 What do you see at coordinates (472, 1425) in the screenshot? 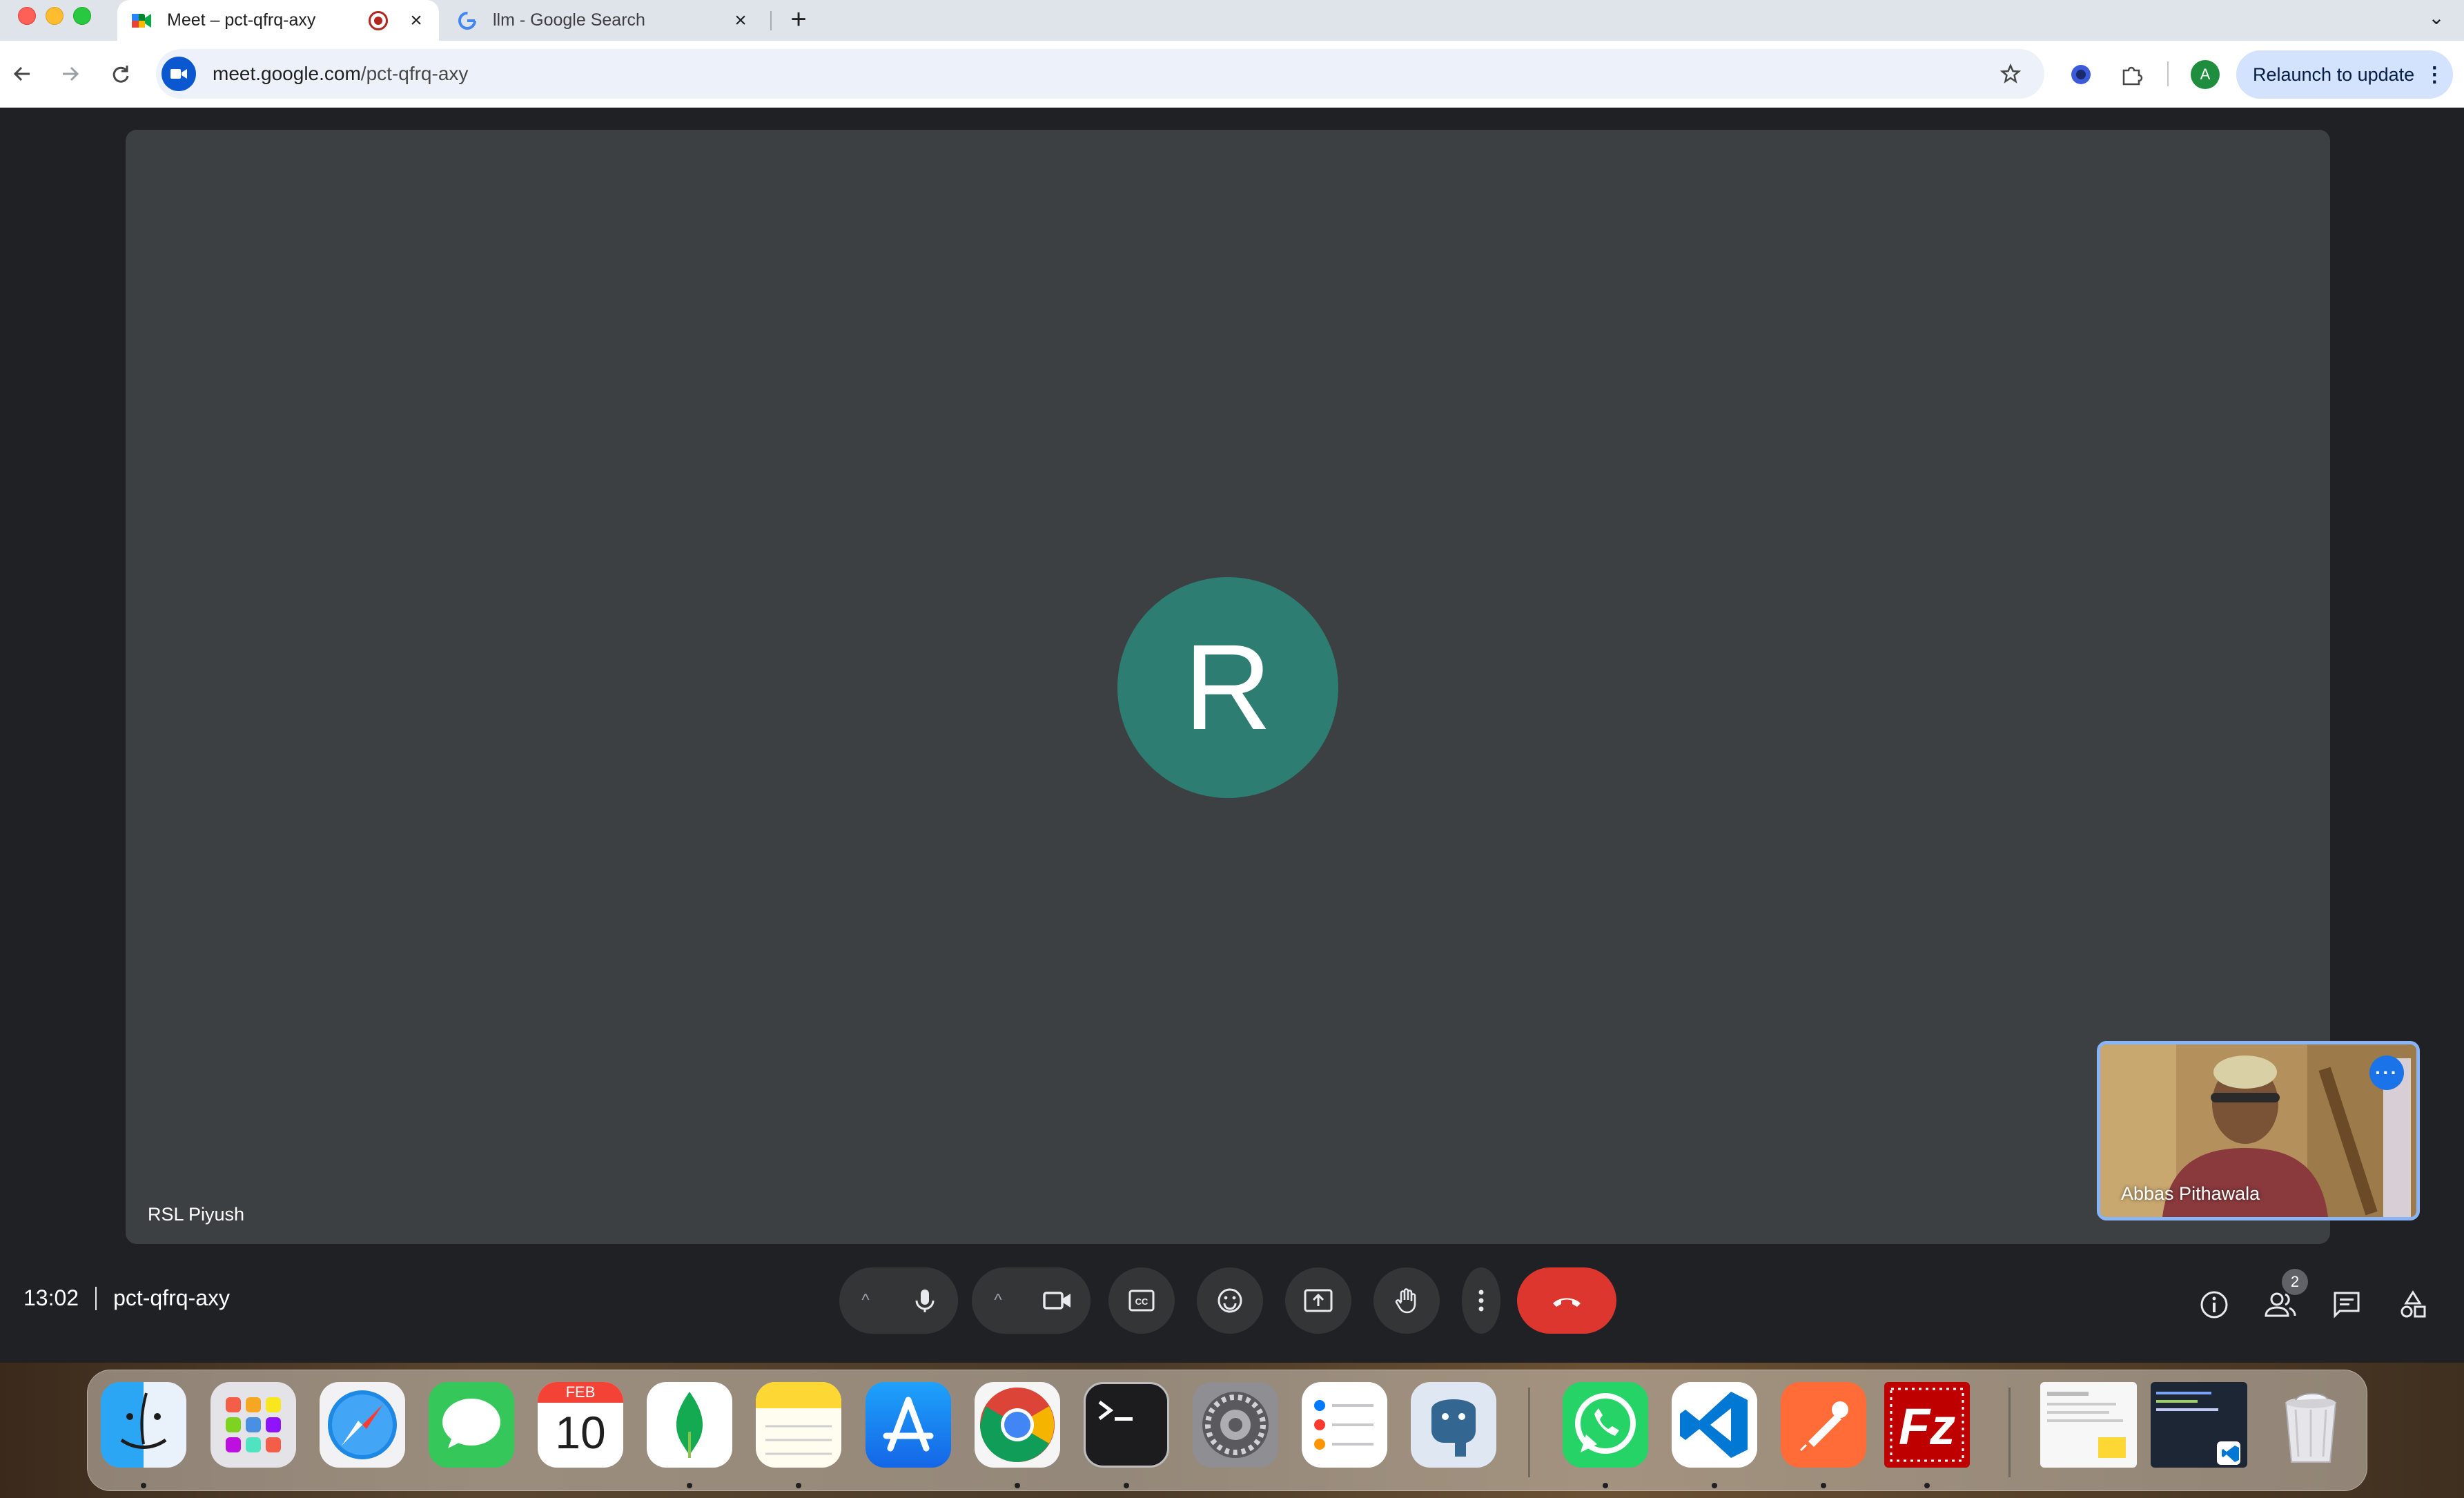
I see `messages-icon` at bounding box center [472, 1425].